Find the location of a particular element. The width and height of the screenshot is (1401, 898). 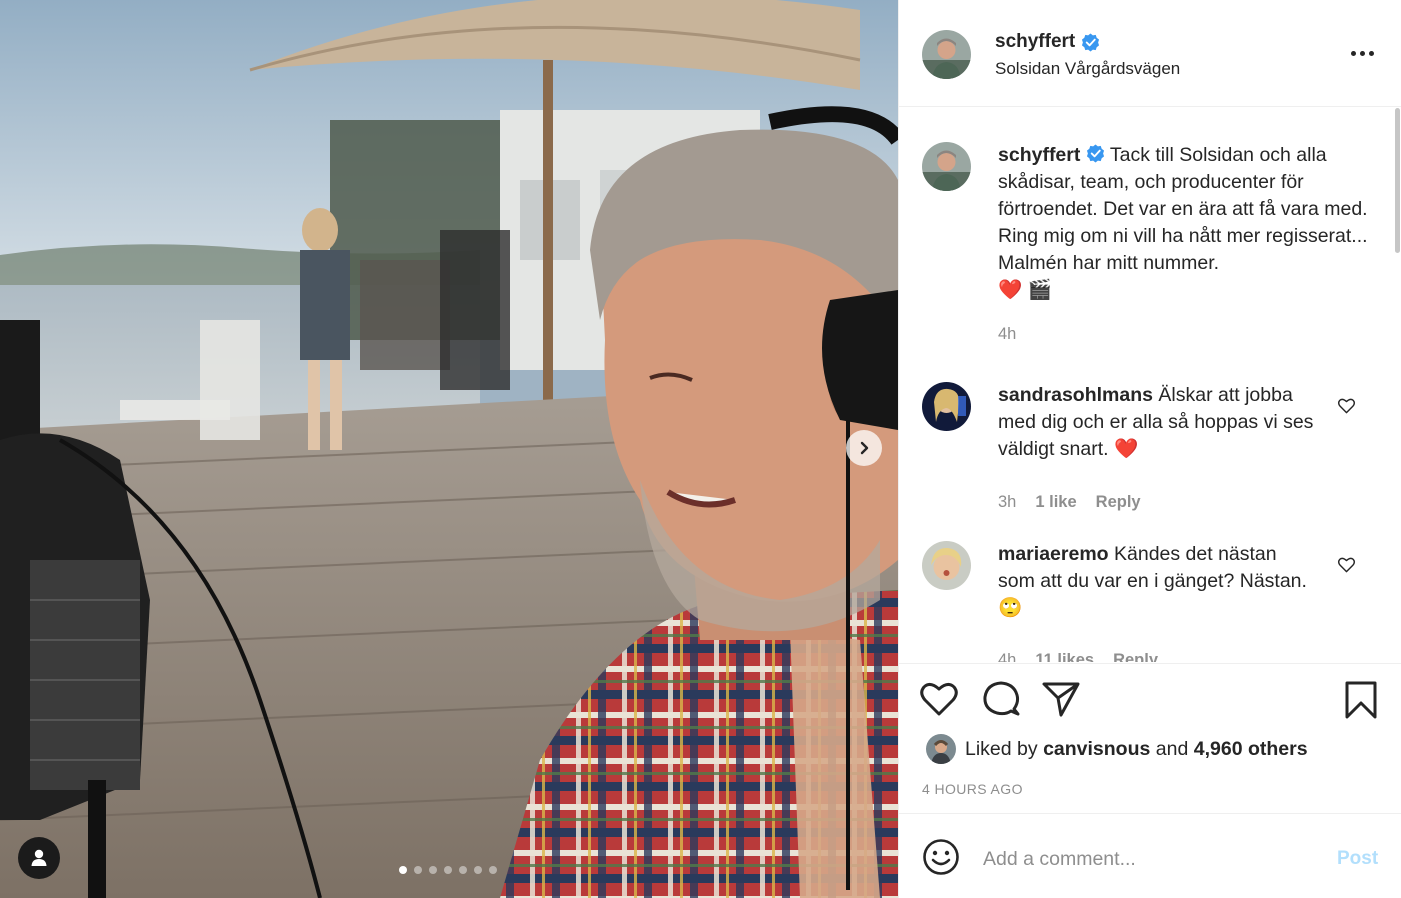

post-header: schyffert Solsidan Vårgårdsvägen is located at coordinates (1150, 53).